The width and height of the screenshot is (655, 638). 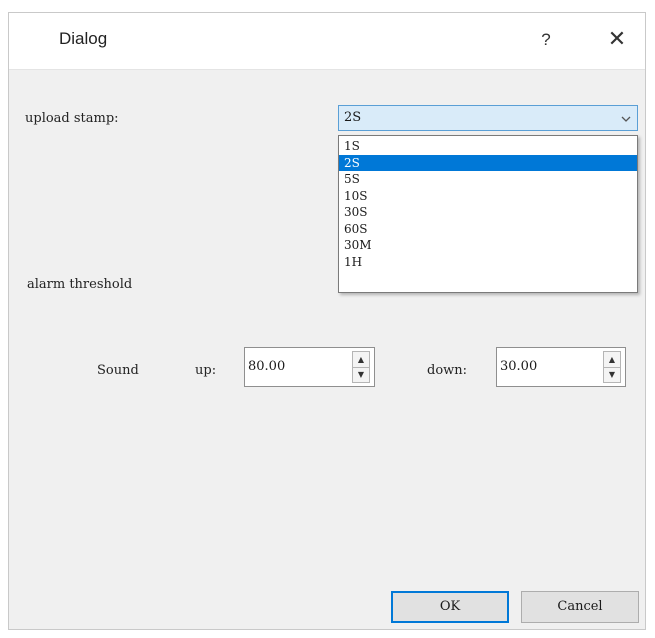 What do you see at coordinates (580, 607) in the screenshot?
I see `cancel-button: Cancel` at bounding box center [580, 607].